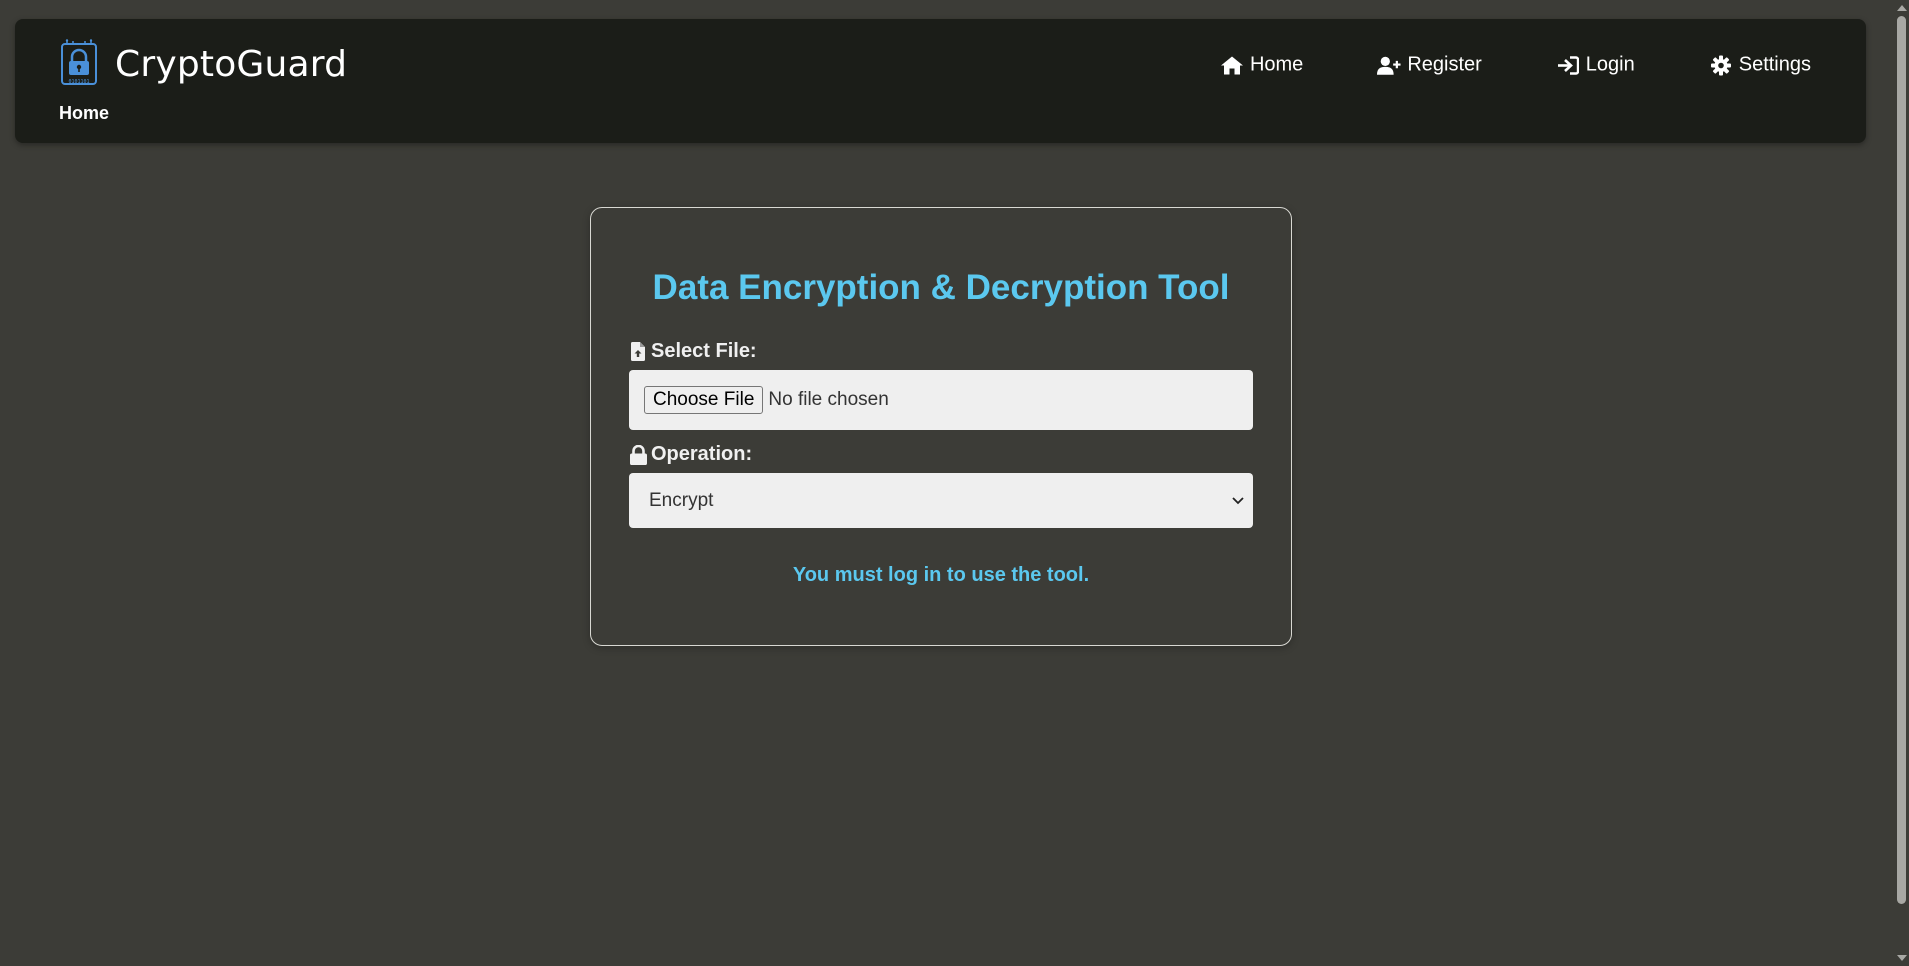 The width and height of the screenshot is (1909, 966). Describe the element at coordinates (1568, 65) in the screenshot. I see `sign-in-icon` at that location.